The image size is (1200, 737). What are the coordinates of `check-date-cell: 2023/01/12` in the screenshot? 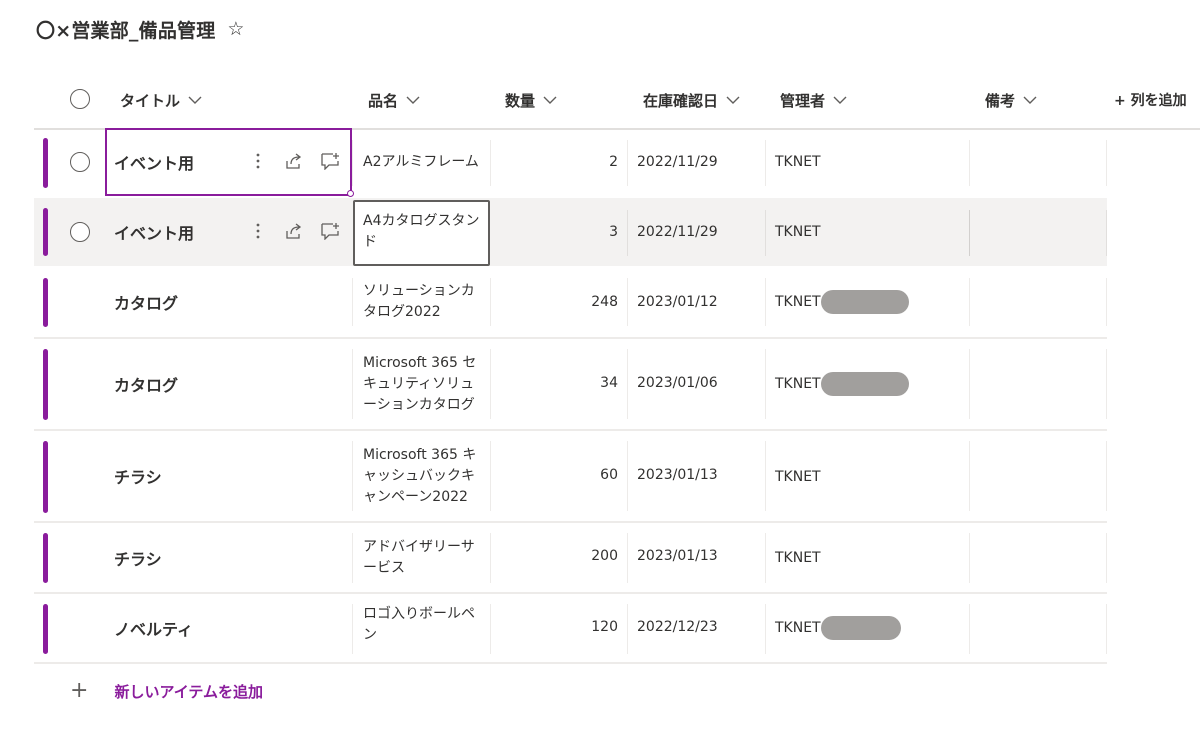 It's located at (696, 301).